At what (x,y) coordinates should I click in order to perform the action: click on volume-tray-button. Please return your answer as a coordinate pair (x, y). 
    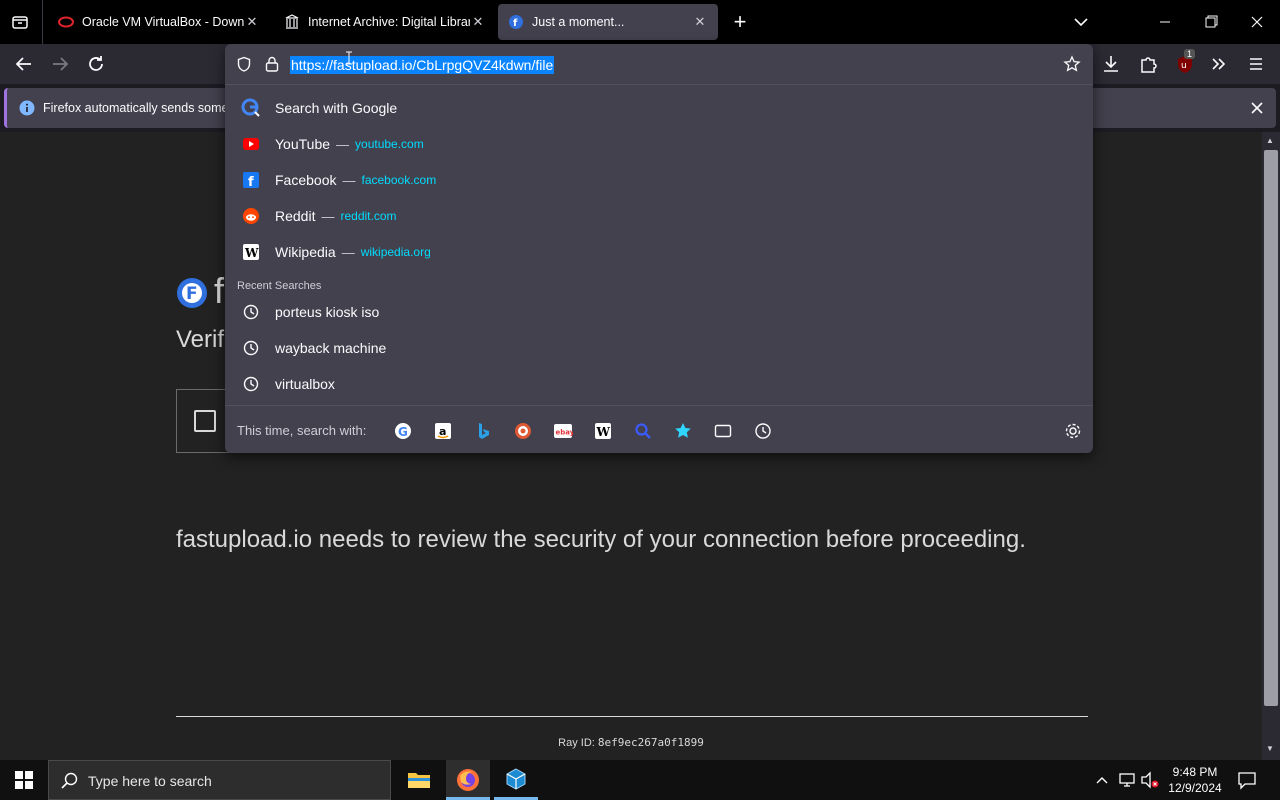
    Looking at the image, I should click on (1150, 780).